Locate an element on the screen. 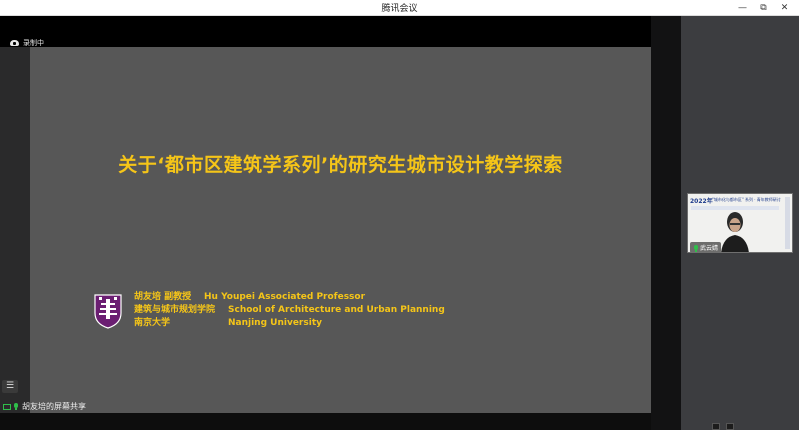 The width and height of the screenshot is (799, 430). panel-gutter is located at coordinates (666, 223).